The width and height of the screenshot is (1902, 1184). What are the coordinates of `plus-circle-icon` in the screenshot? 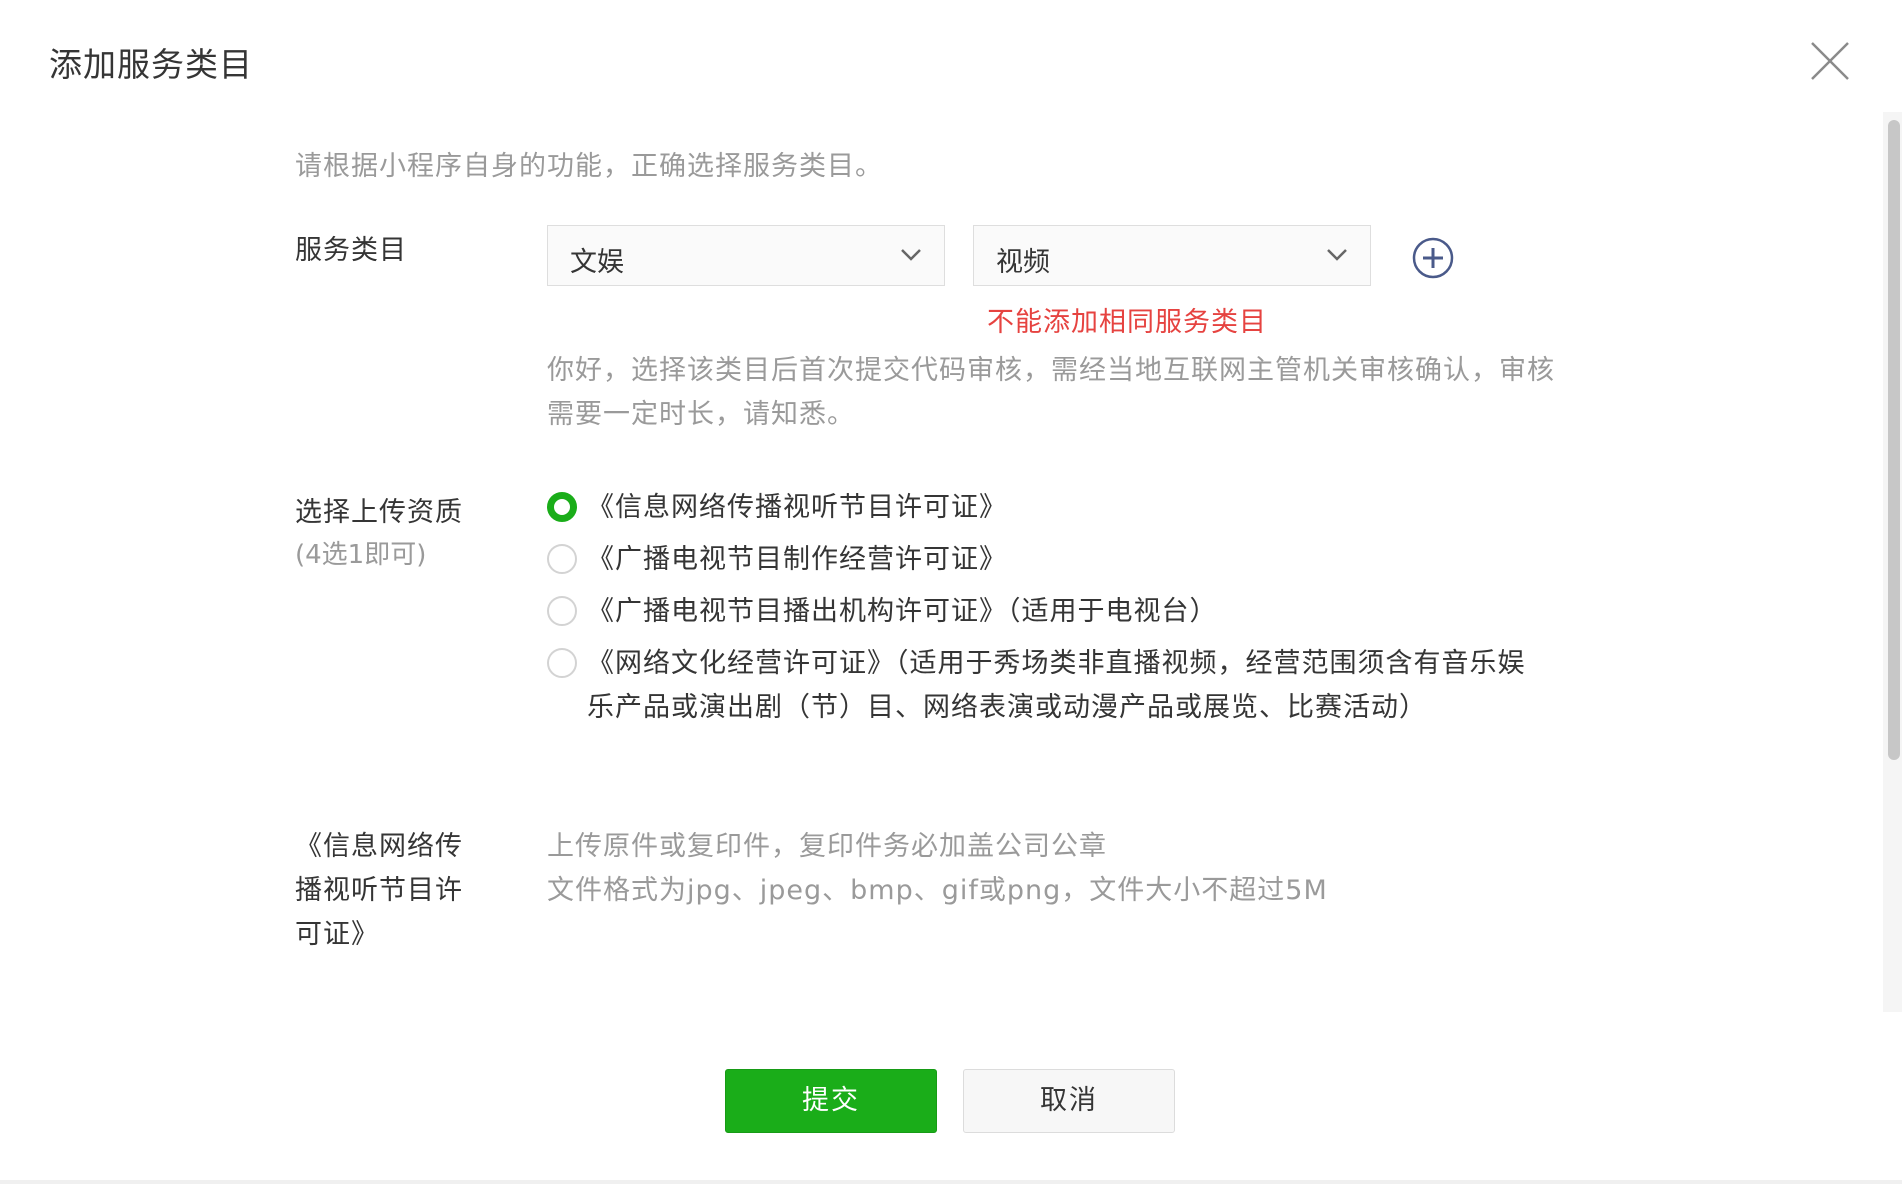 It's located at (1433, 258).